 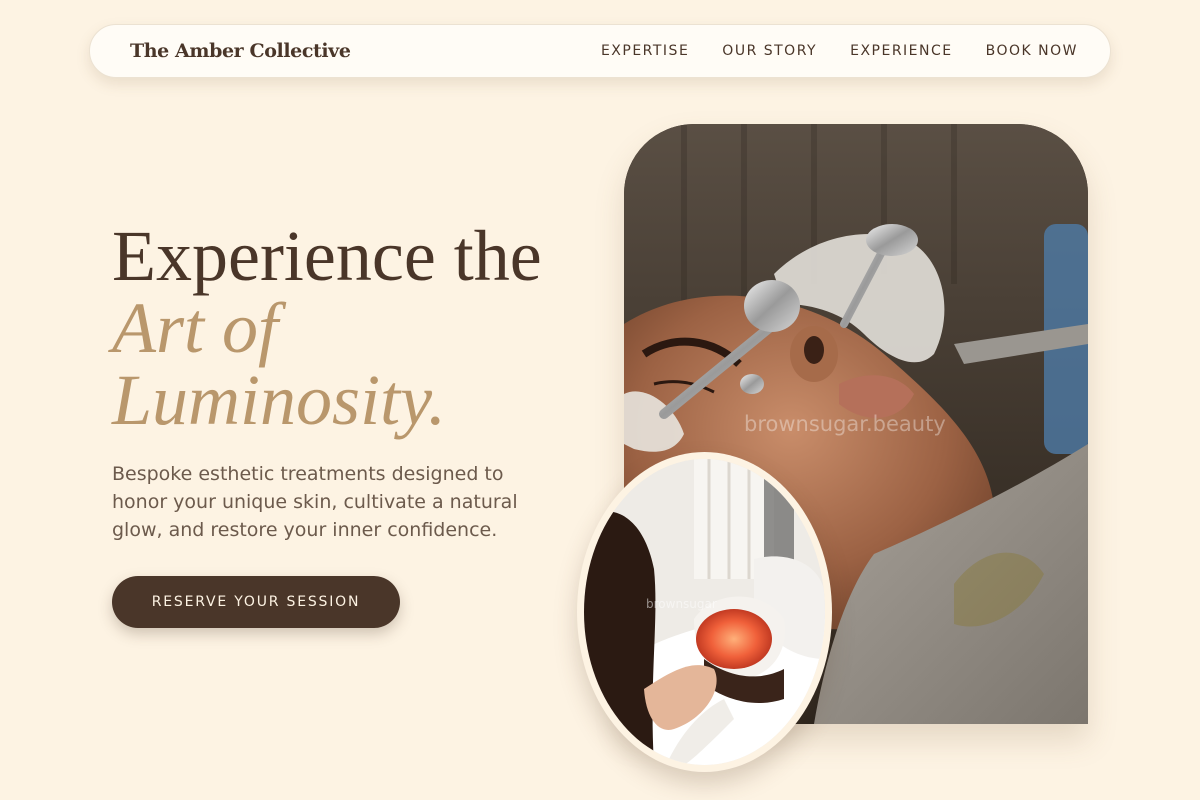 I want to click on nav-link-our-story: OUR STORY, so click(x=769, y=51).